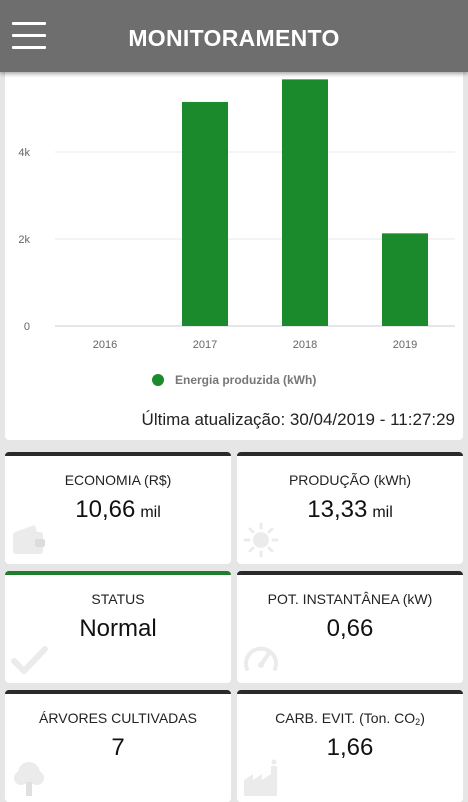  Describe the element at coordinates (29, 779) in the screenshot. I see `tree-icon` at that location.